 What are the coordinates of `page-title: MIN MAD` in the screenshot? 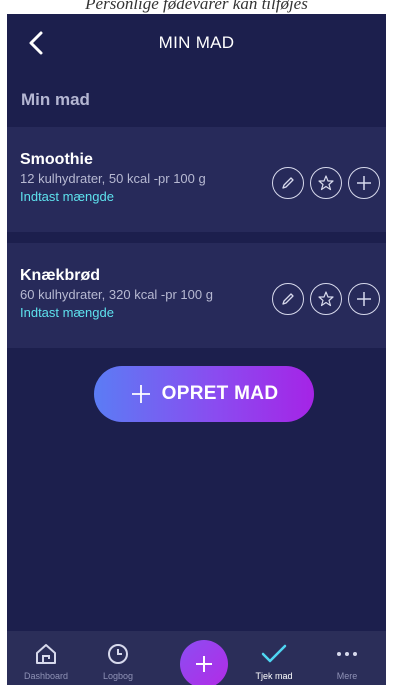 It's located at (196, 42).